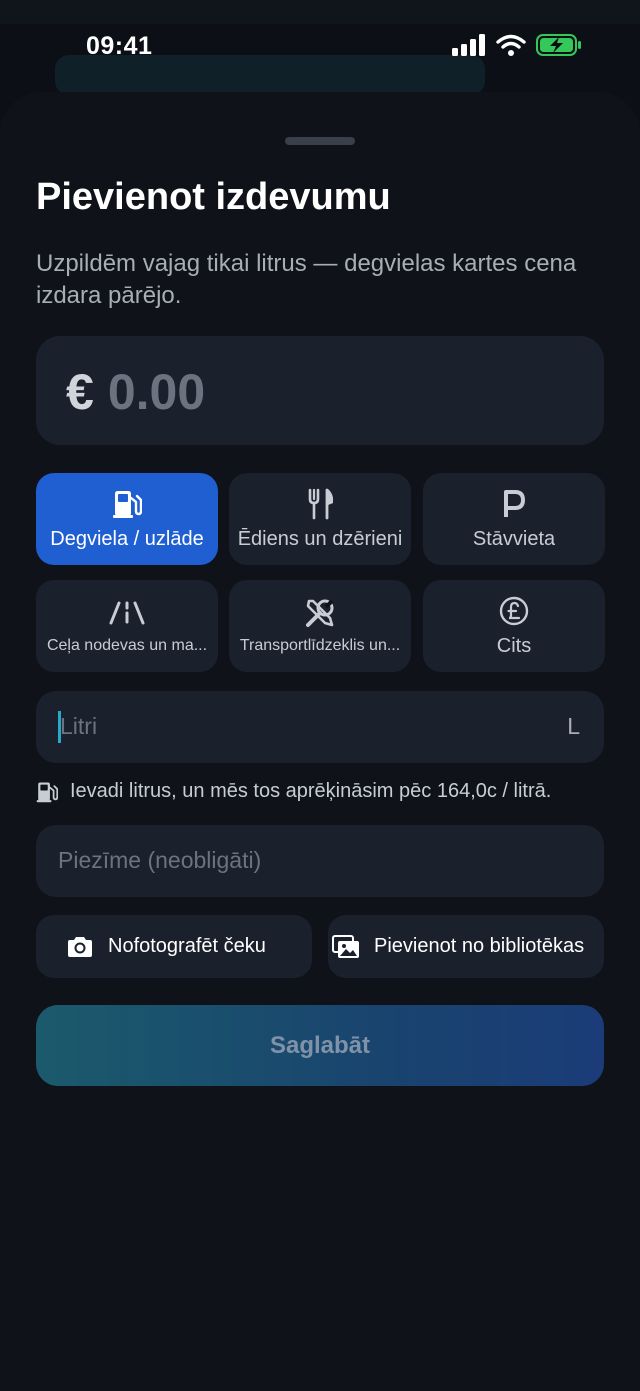 This screenshot has height=1391, width=640. Describe the element at coordinates (80, 392) in the screenshot. I see `currency-symbol: €` at that location.